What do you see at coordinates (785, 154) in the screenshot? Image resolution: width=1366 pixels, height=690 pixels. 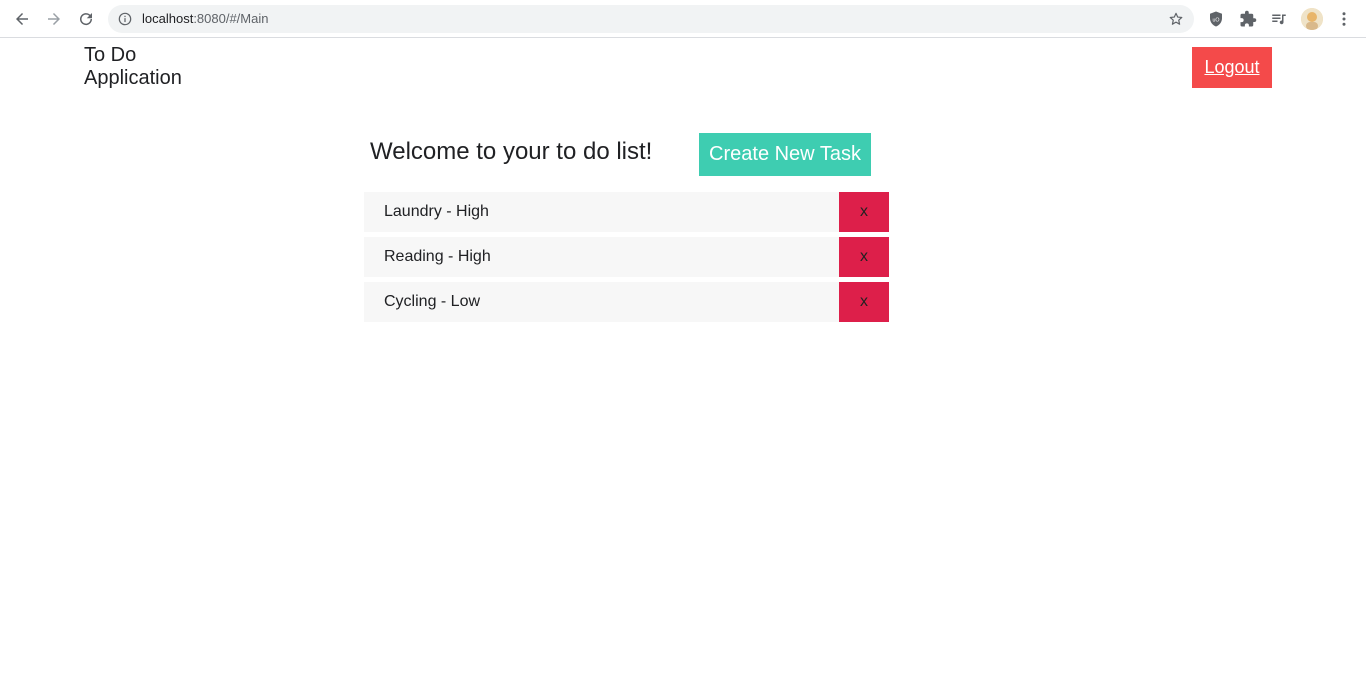 I see `create-new-task-button: Create New Task` at bounding box center [785, 154].